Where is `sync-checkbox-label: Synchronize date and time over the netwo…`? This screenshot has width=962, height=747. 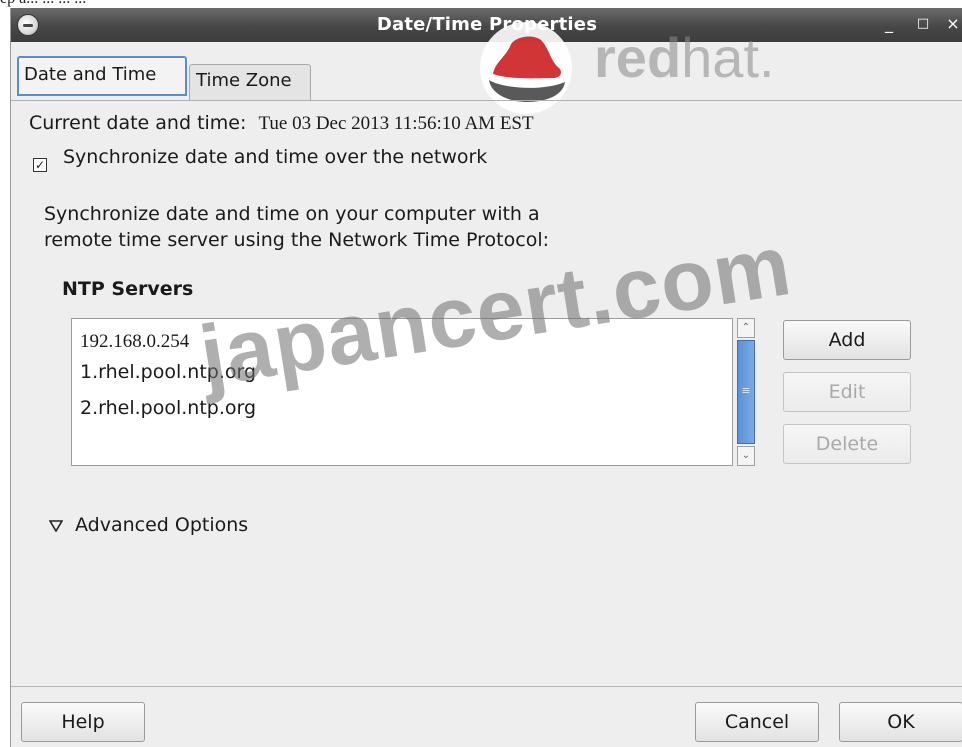 sync-checkbox-label: Synchronize date and time over the netwo… is located at coordinates (275, 157).